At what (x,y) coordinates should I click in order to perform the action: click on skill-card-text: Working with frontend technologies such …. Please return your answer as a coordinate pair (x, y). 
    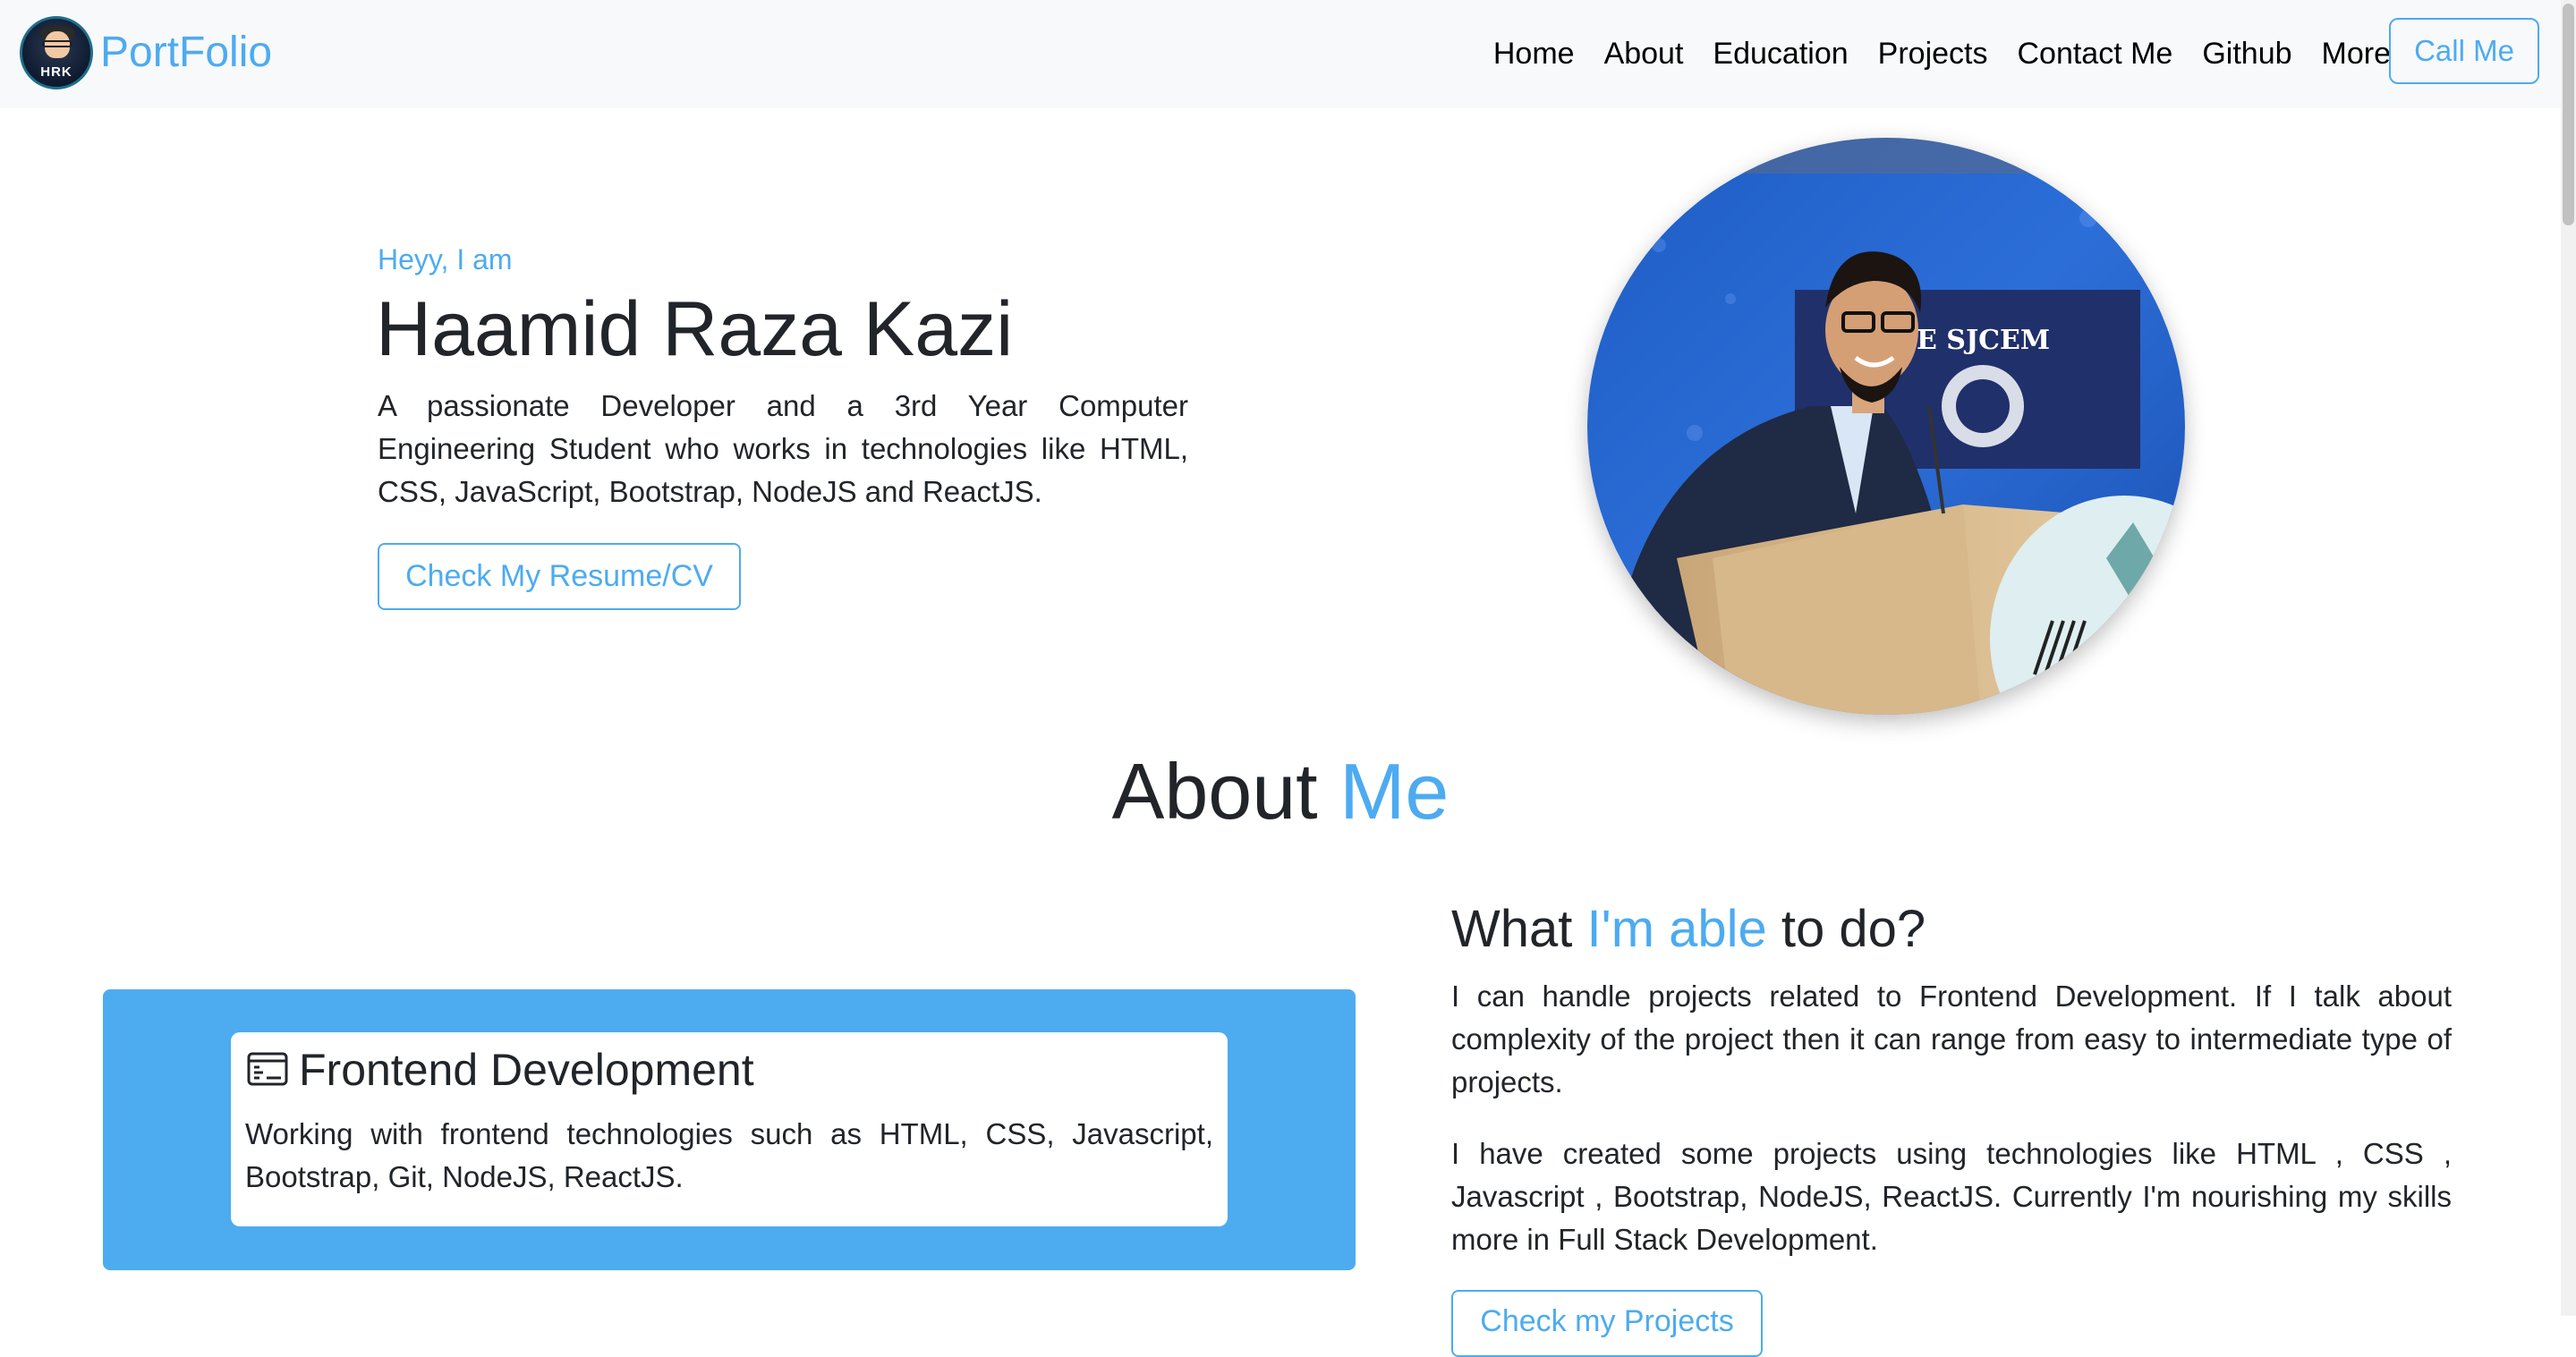
    Looking at the image, I should click on (729, 1155).